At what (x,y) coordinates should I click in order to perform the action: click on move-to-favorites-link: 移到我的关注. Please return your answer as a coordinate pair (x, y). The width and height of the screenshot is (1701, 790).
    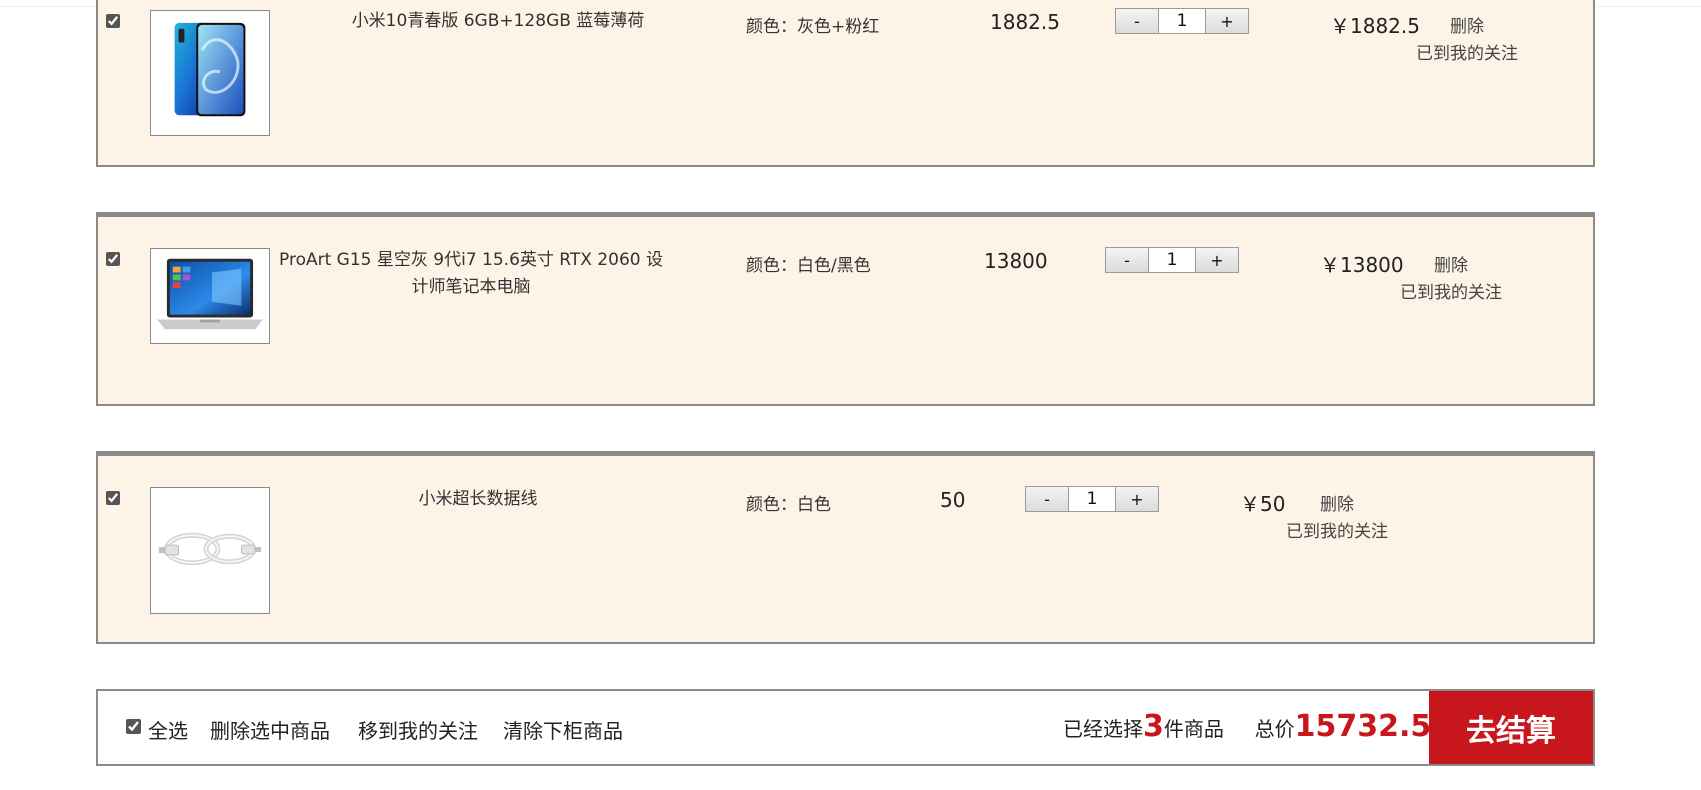
    Looking at the image, I should click on (418, 729).